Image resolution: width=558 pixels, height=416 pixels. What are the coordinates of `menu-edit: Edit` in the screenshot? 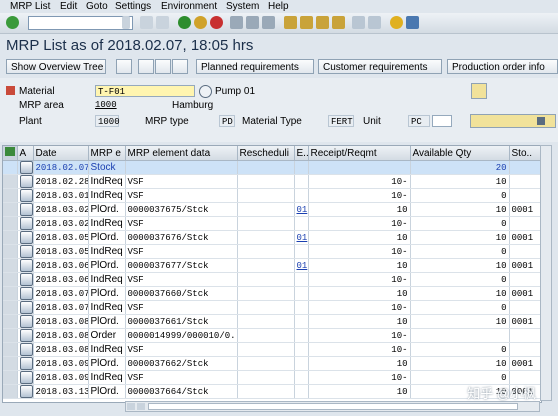 It's located at (68, 6).